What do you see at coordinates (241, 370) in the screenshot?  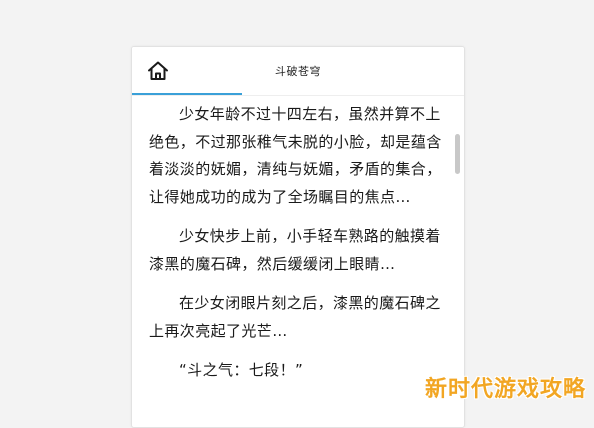 I see `paragraph: “斗之气：七段！”` at bounding box center [241, 370].